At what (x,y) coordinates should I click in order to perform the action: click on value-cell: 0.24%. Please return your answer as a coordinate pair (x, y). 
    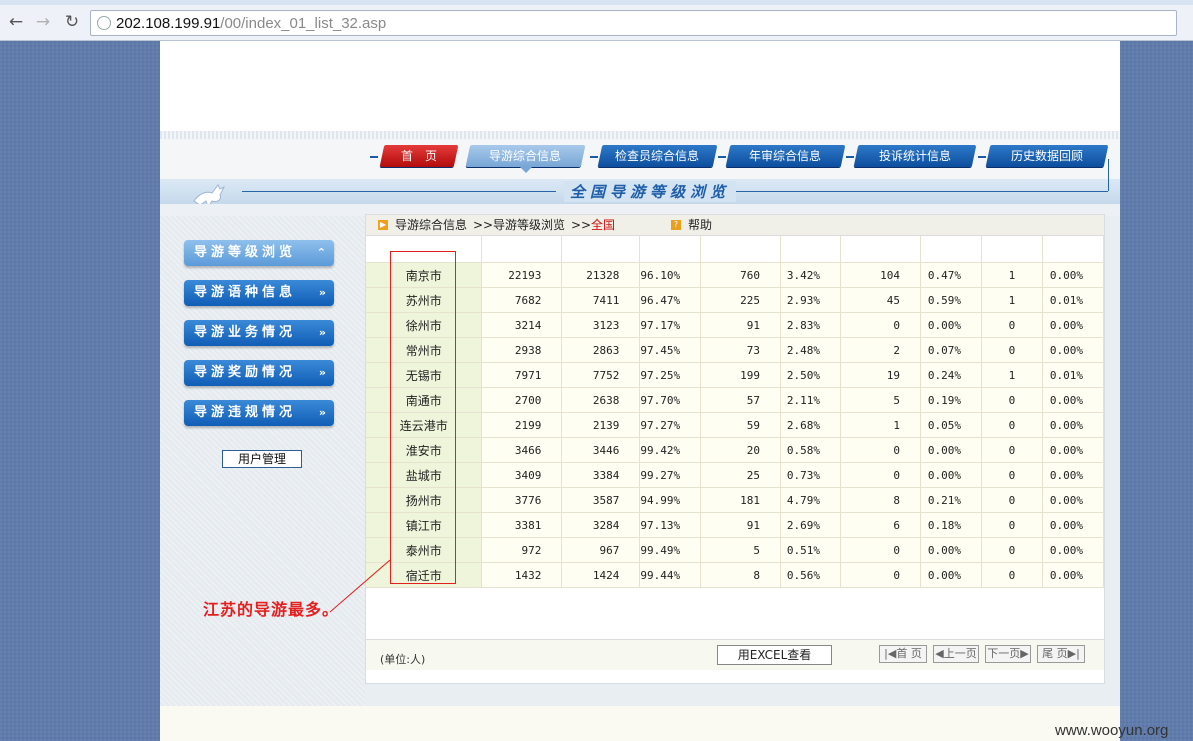
    Looking at the image, I should click on (951, 375).